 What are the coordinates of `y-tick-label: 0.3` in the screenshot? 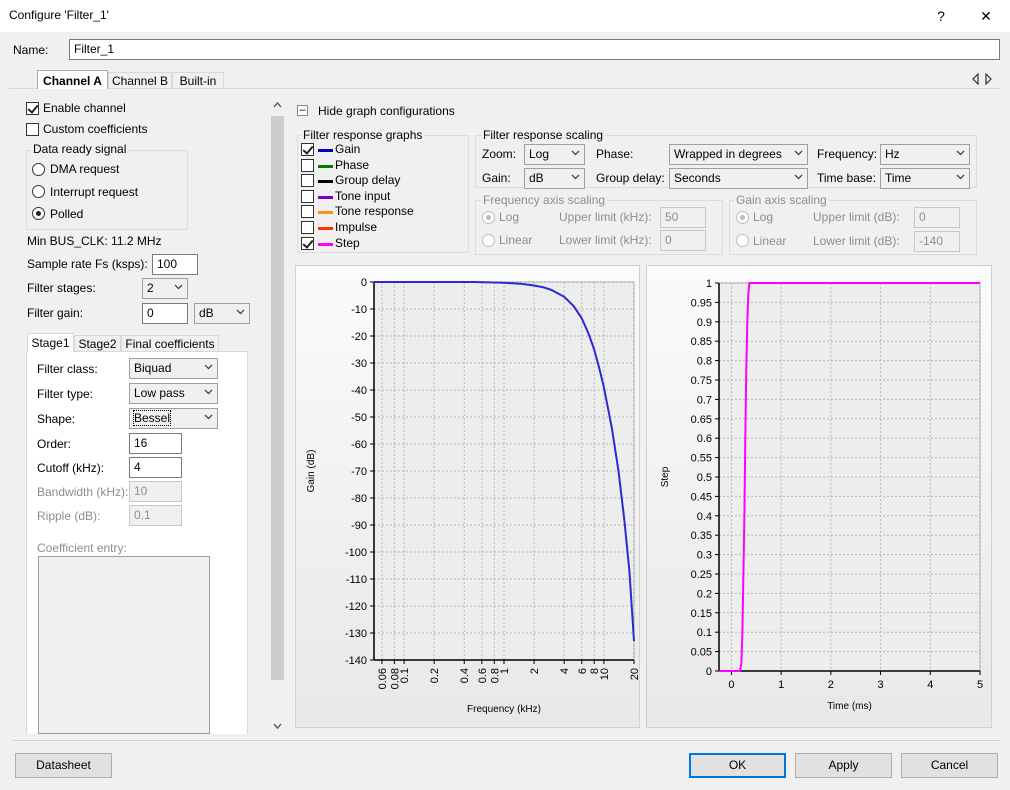 It's located at (704, 556).